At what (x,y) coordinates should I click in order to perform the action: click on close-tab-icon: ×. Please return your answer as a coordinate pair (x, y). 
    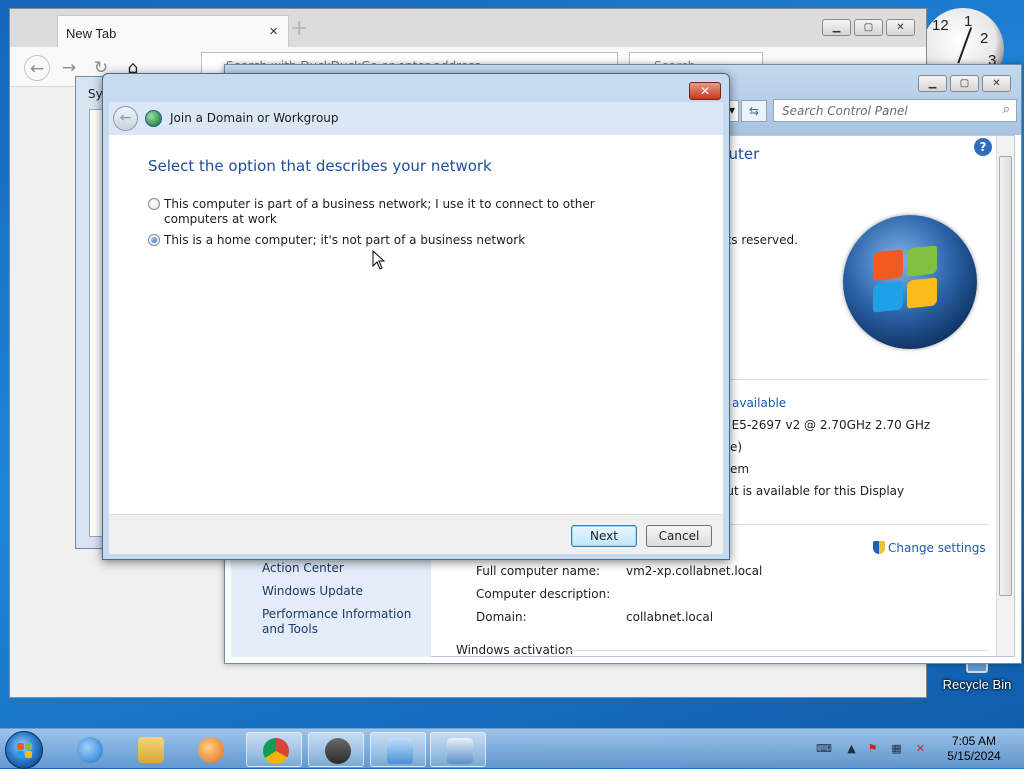
    Looking at the image, I should click on (273, 31).